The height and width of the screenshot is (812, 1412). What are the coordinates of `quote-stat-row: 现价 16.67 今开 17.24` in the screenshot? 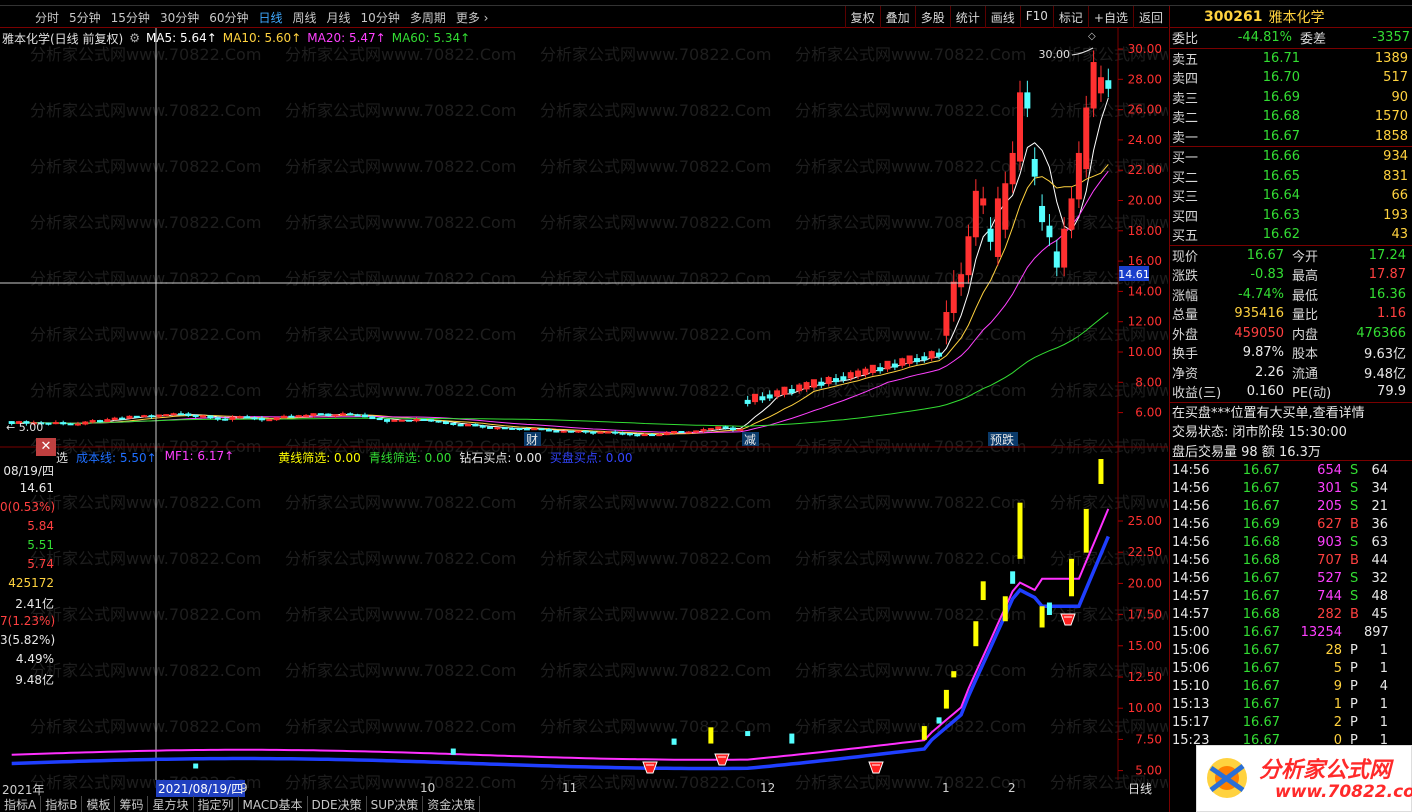 It's located at (1291, 256).